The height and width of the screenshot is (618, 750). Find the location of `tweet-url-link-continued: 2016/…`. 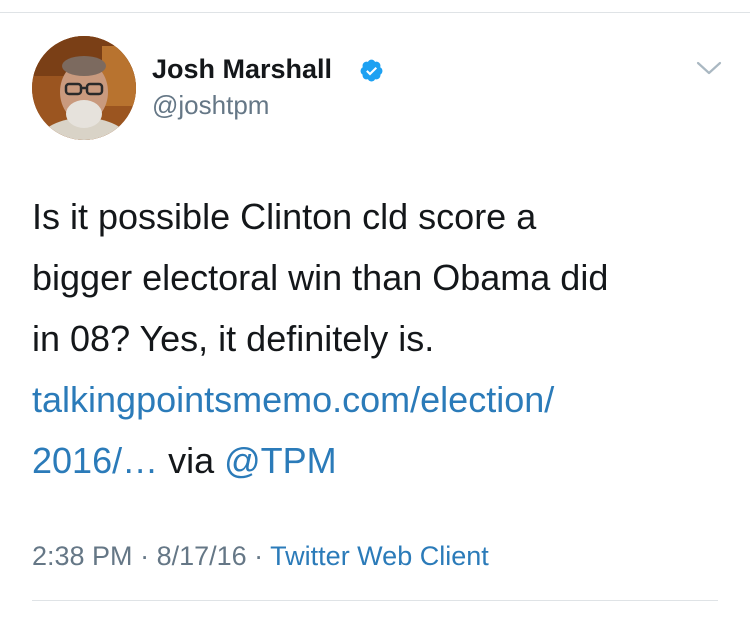

tweet-url-link-continued: 2016/… is located at coordinates (95, 460).